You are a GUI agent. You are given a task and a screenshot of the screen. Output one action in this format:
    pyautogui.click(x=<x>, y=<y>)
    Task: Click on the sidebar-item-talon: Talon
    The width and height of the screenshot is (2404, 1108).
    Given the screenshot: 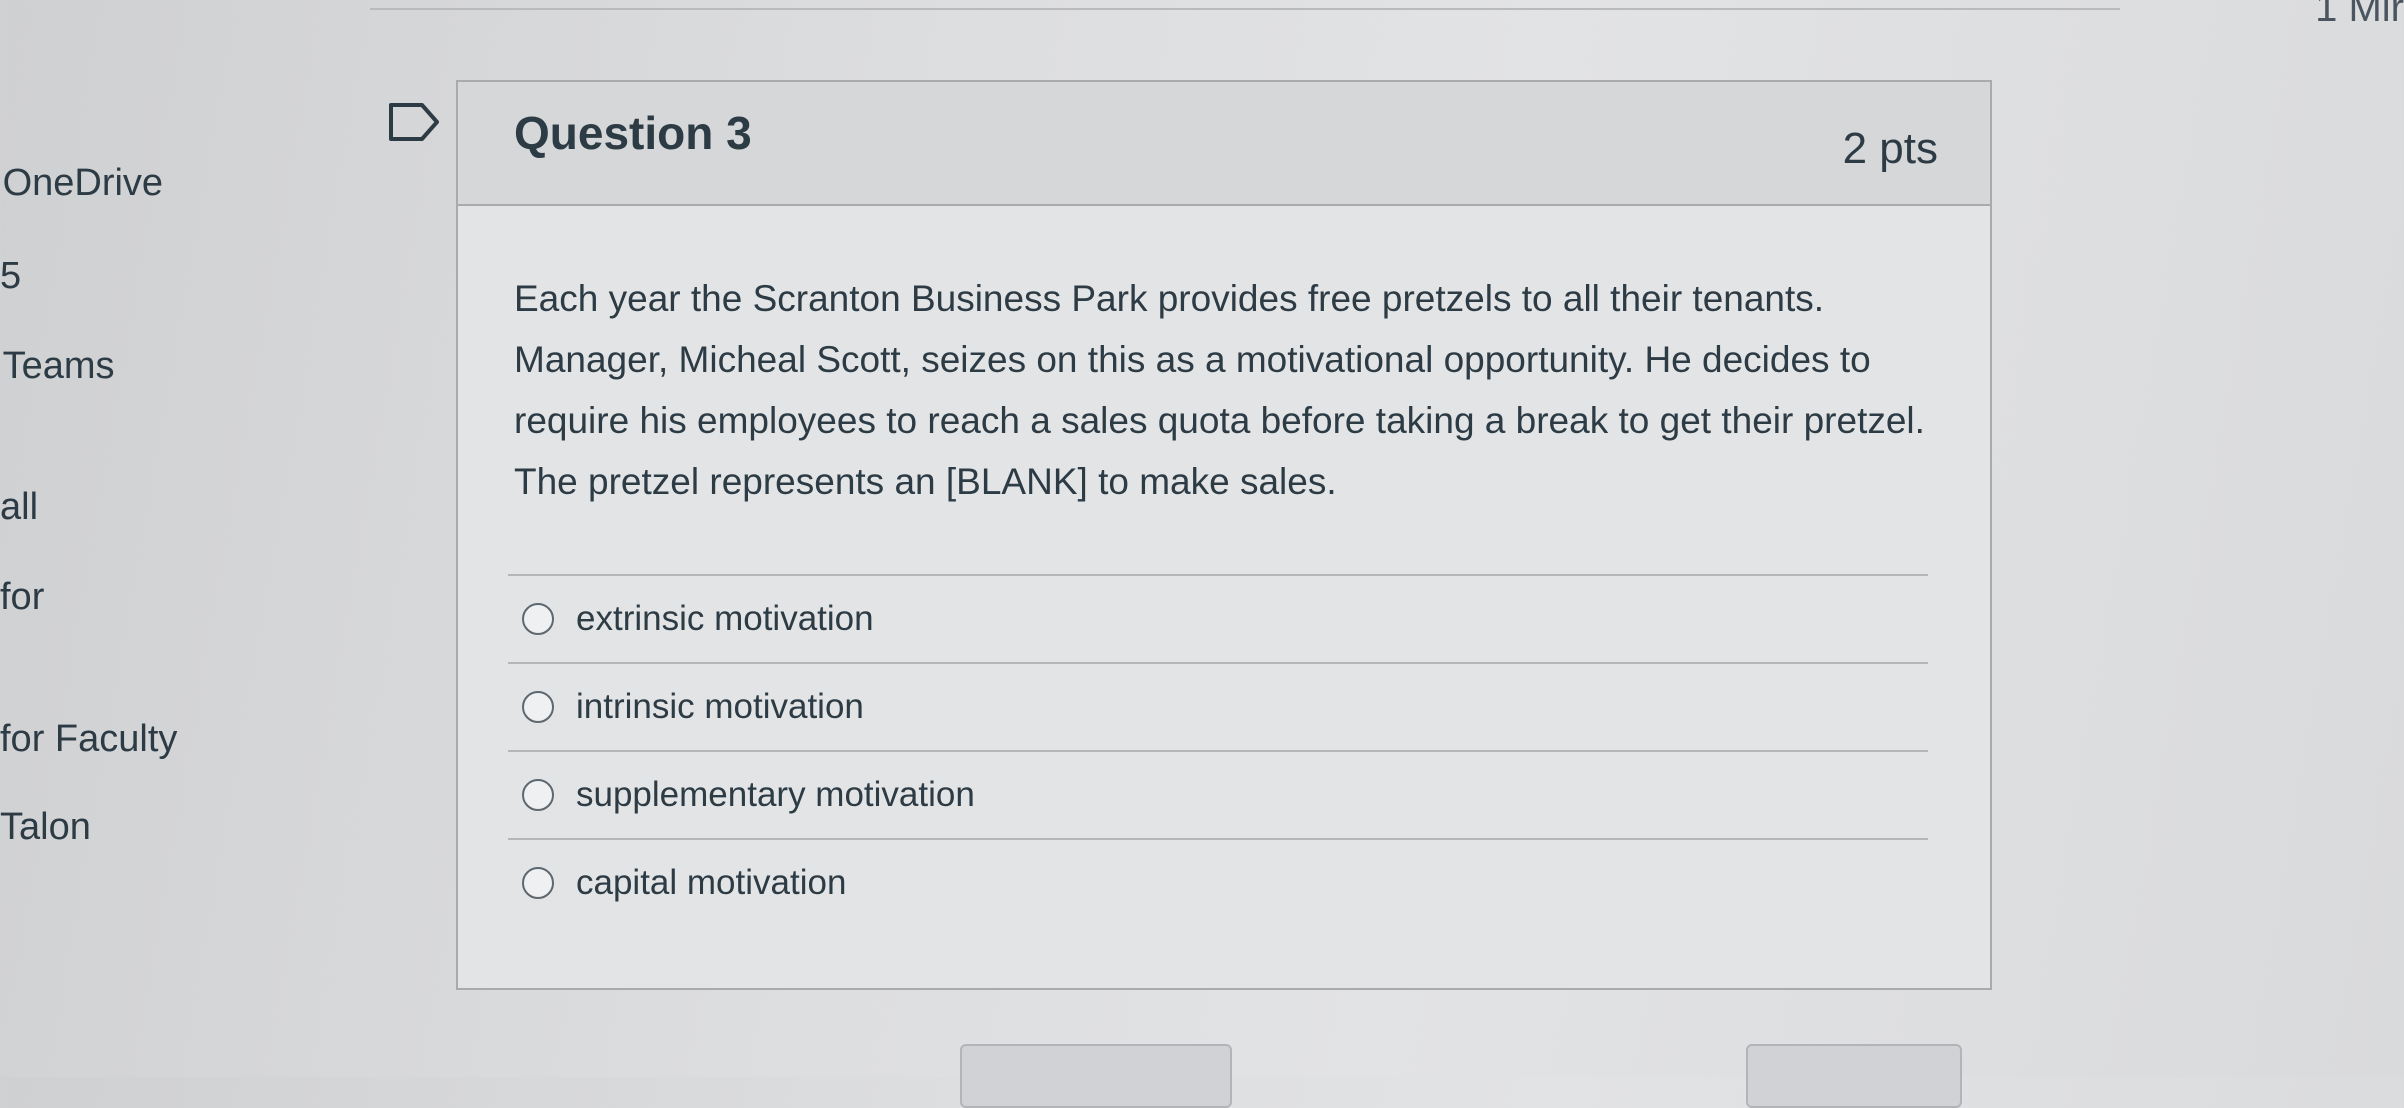 What is the action you would take?
    pyautogui.click(x=45, y=827)
    